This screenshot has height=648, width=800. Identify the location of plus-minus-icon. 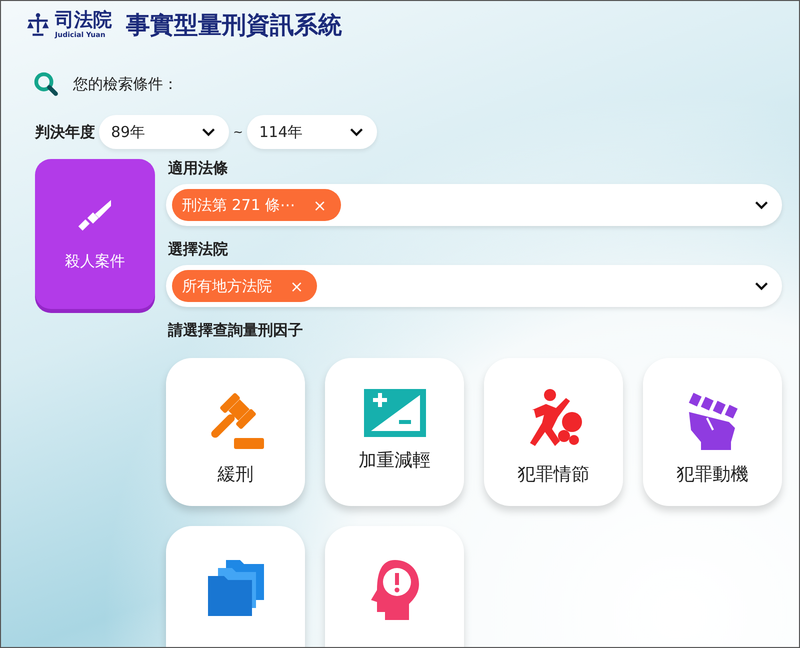
(394, 413).